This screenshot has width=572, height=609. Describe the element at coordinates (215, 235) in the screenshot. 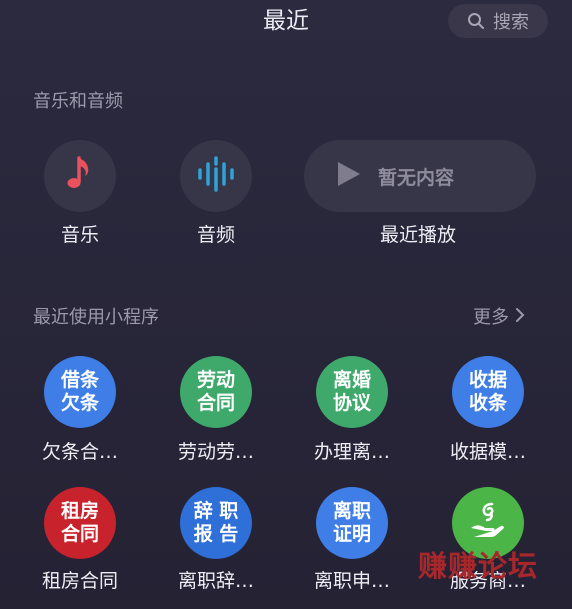

I see `audio-label: 音频` at that location.